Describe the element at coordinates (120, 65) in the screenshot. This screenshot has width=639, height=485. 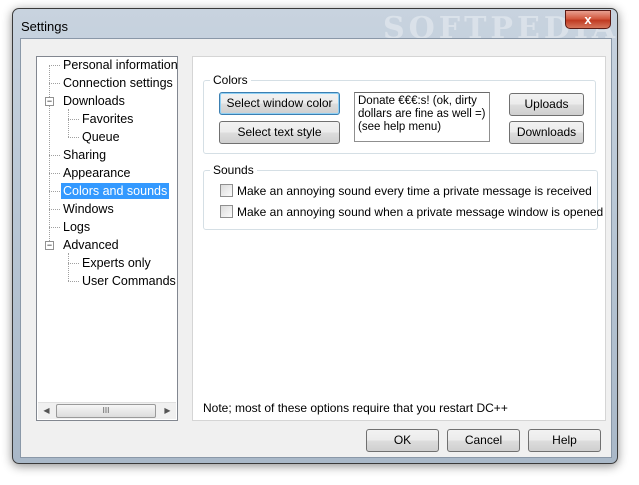
I see `tree-item-personal-information: Personal information` at that location.